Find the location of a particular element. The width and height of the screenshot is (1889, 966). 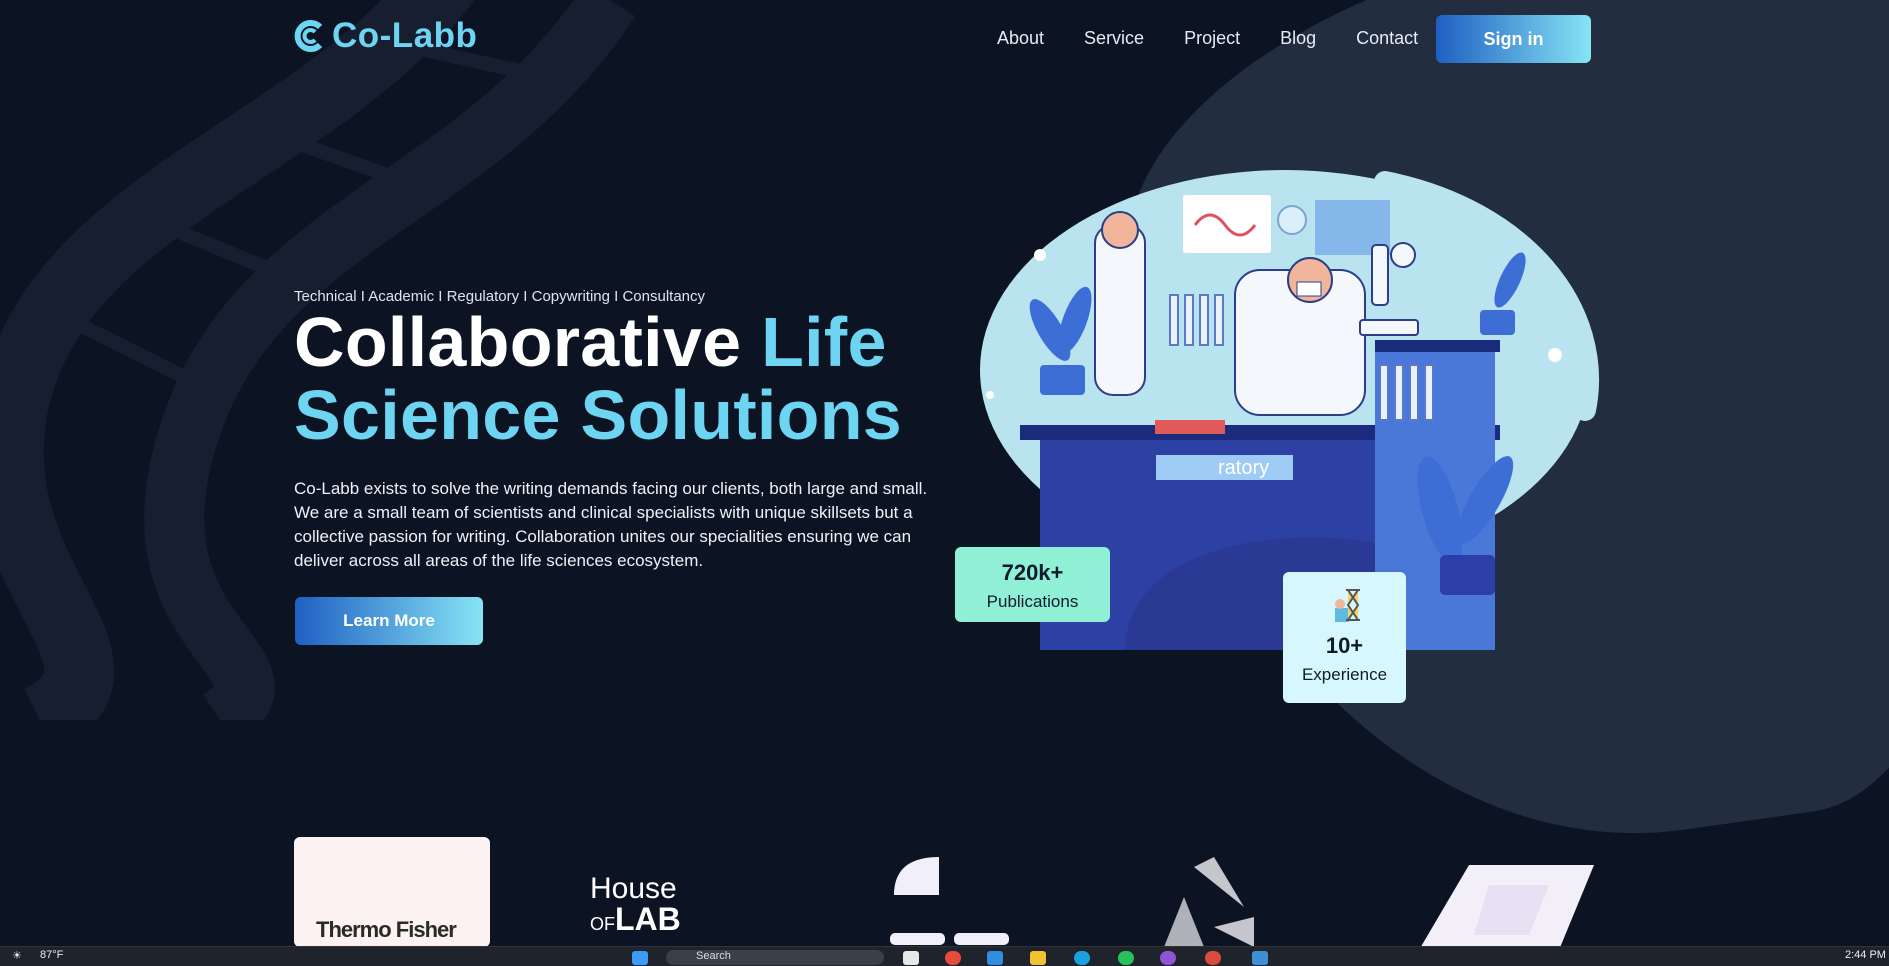

partner-logos: Thermo Fisher House OFLAB is located at coordinates (944, 890).